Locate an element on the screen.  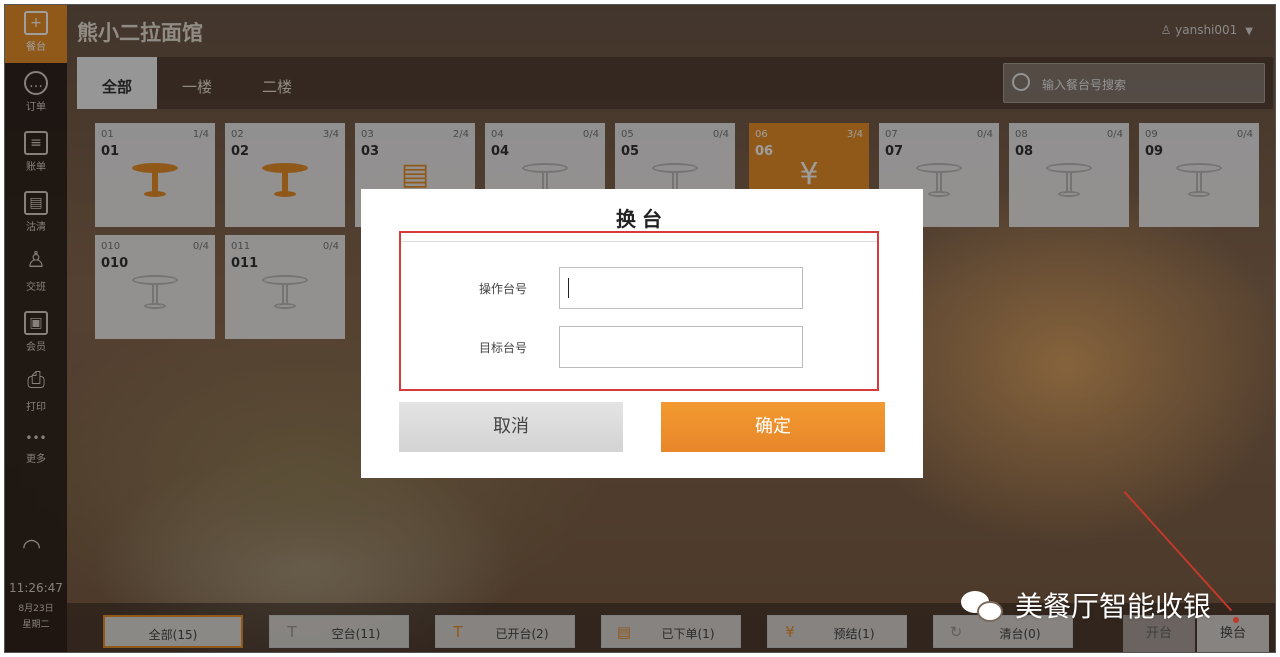
source-table-label: 操作台号 is located at coordinates (503, 289).